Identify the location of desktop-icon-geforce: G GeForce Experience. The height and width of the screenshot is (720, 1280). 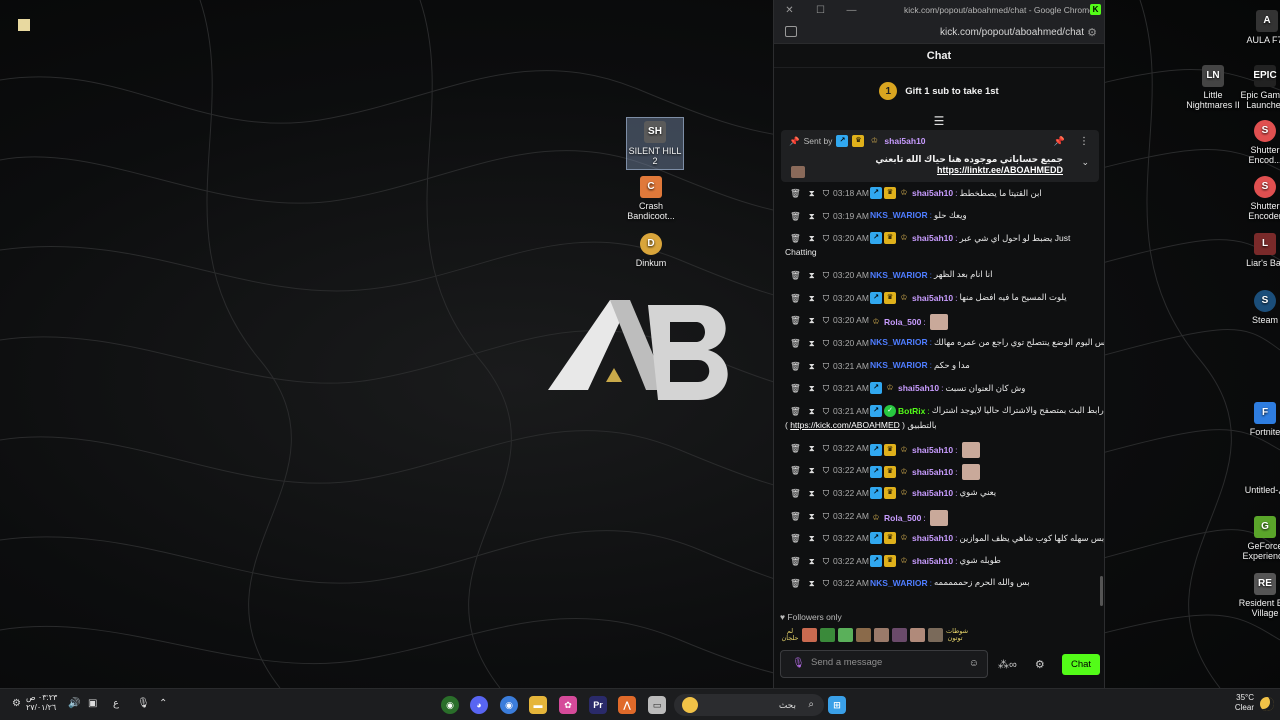
(1258, 538).